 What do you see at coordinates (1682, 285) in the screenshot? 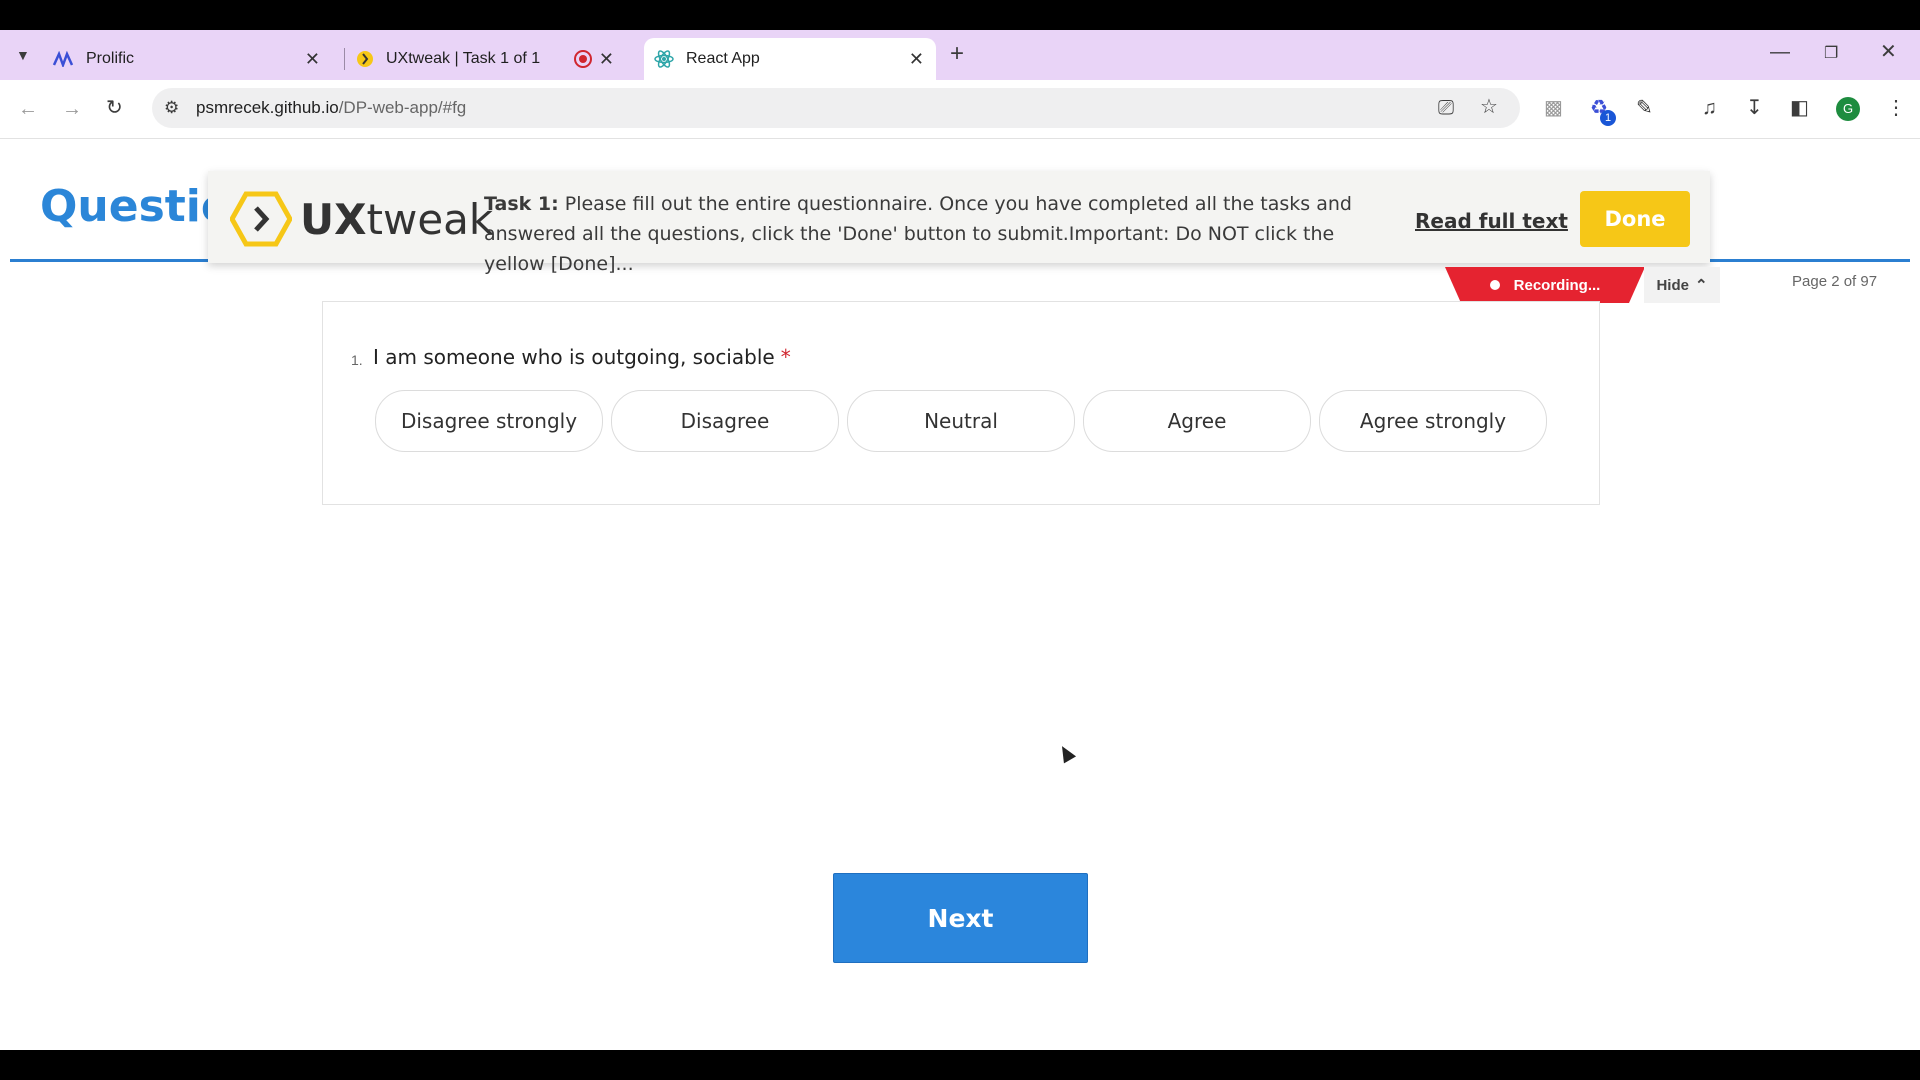
I see `hide-button: Hide ⌃` at bounding box center [1682, 285].